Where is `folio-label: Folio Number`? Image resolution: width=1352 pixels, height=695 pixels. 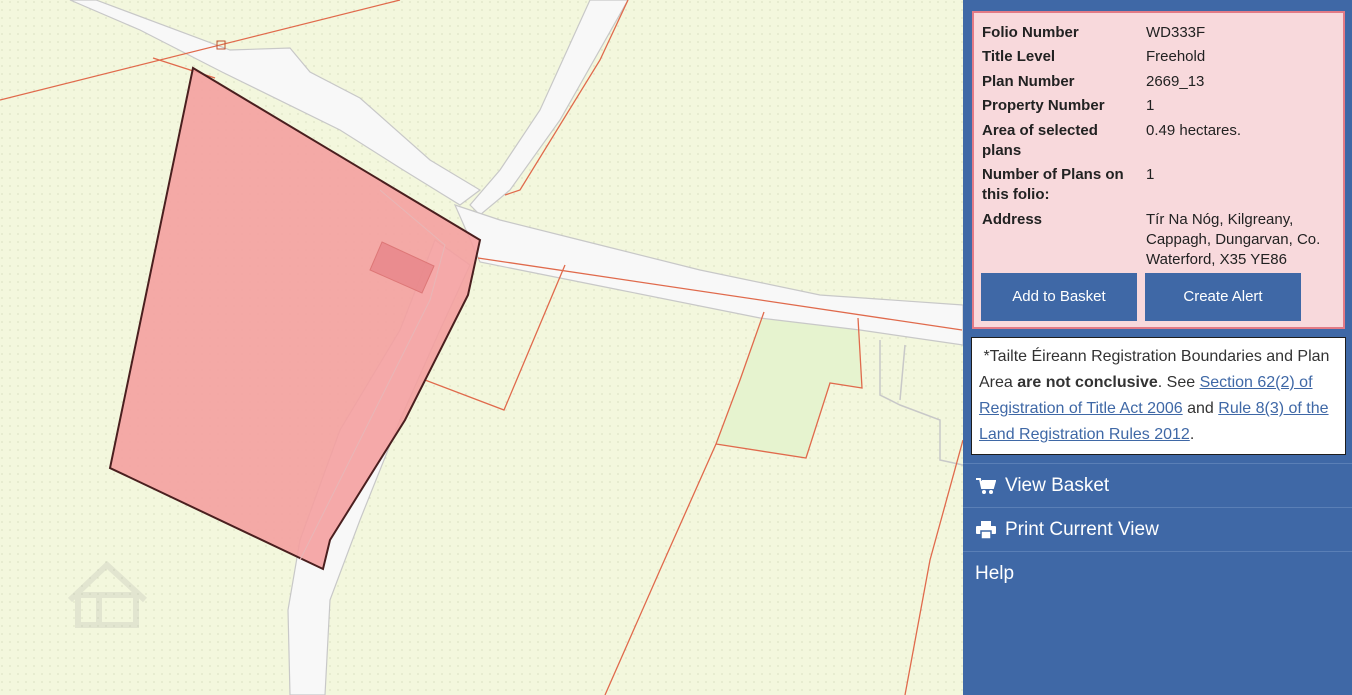 folio-label: Folio Number is located at coordinates (1030, 32).